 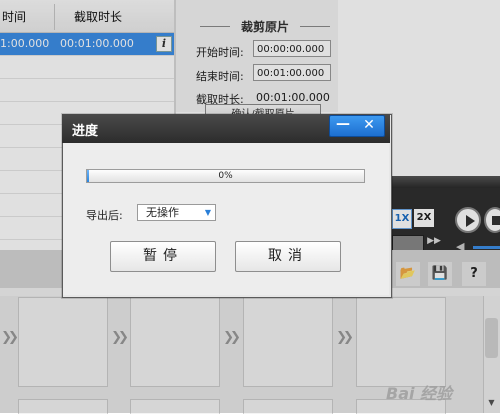 I want to click on pause-button: 暂停, so click(x=163, y=256).